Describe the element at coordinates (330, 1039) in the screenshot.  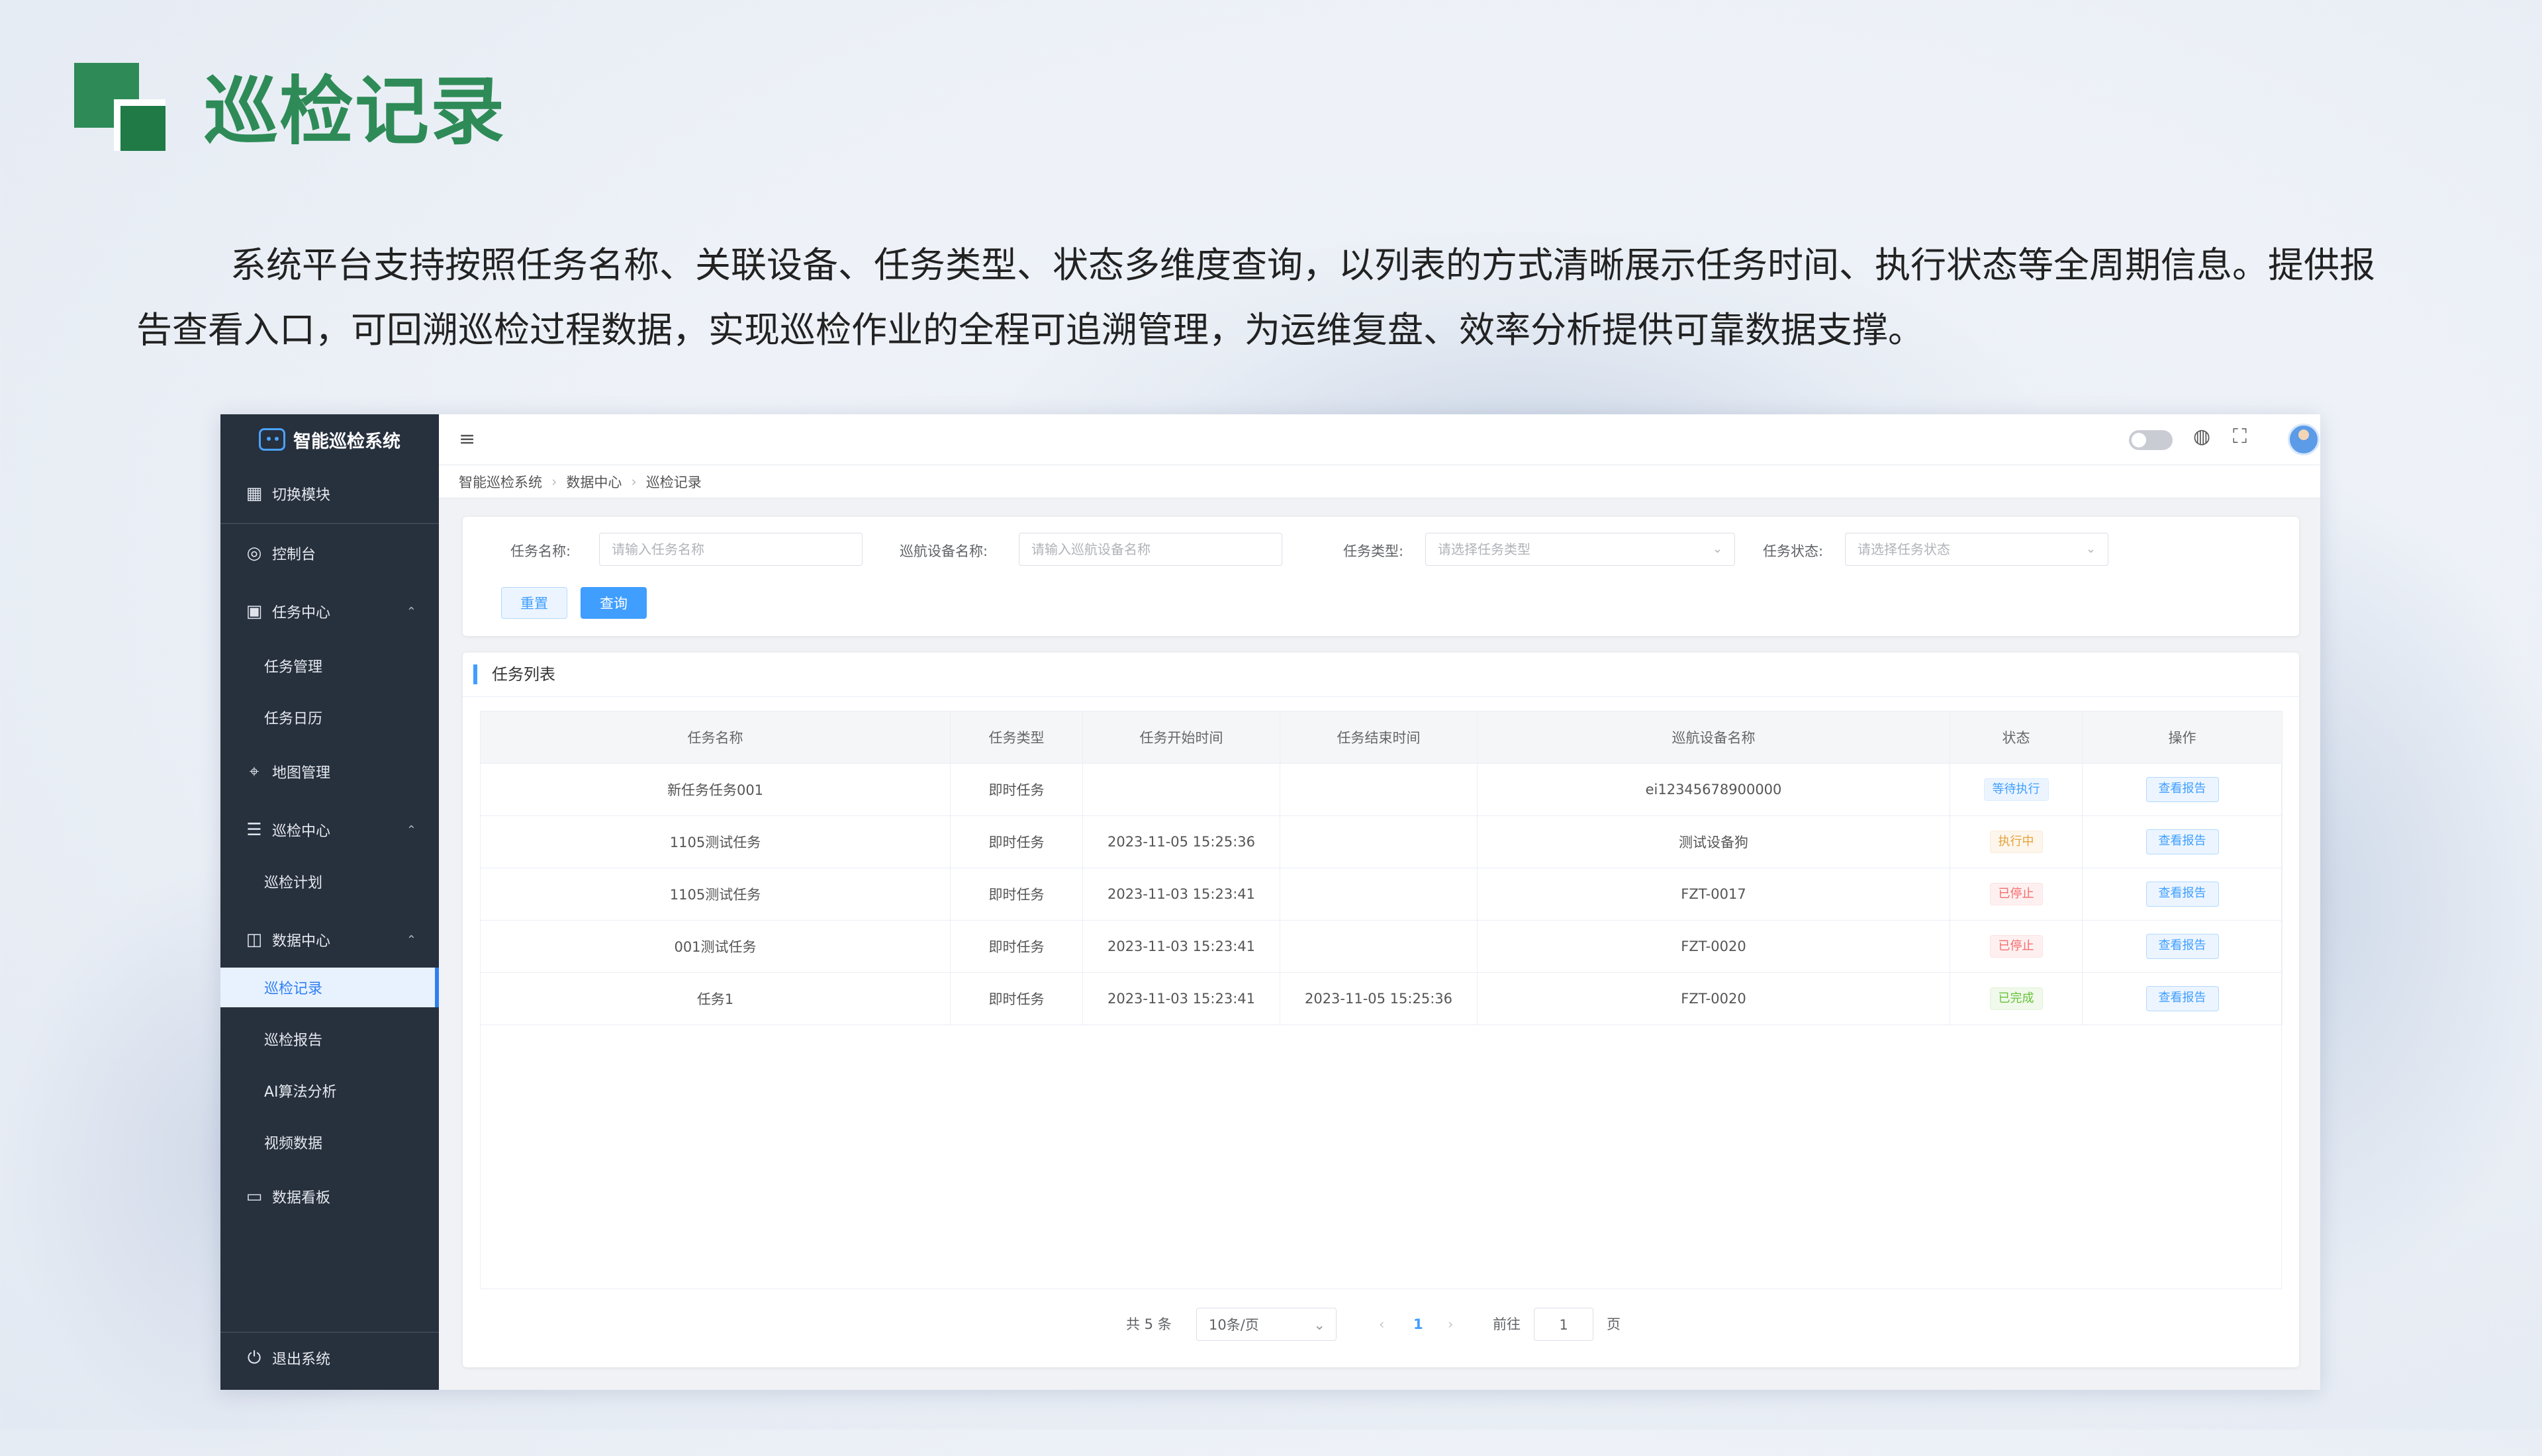
I see `sidebar-item-patrol-report: 巡检报告` at that location.